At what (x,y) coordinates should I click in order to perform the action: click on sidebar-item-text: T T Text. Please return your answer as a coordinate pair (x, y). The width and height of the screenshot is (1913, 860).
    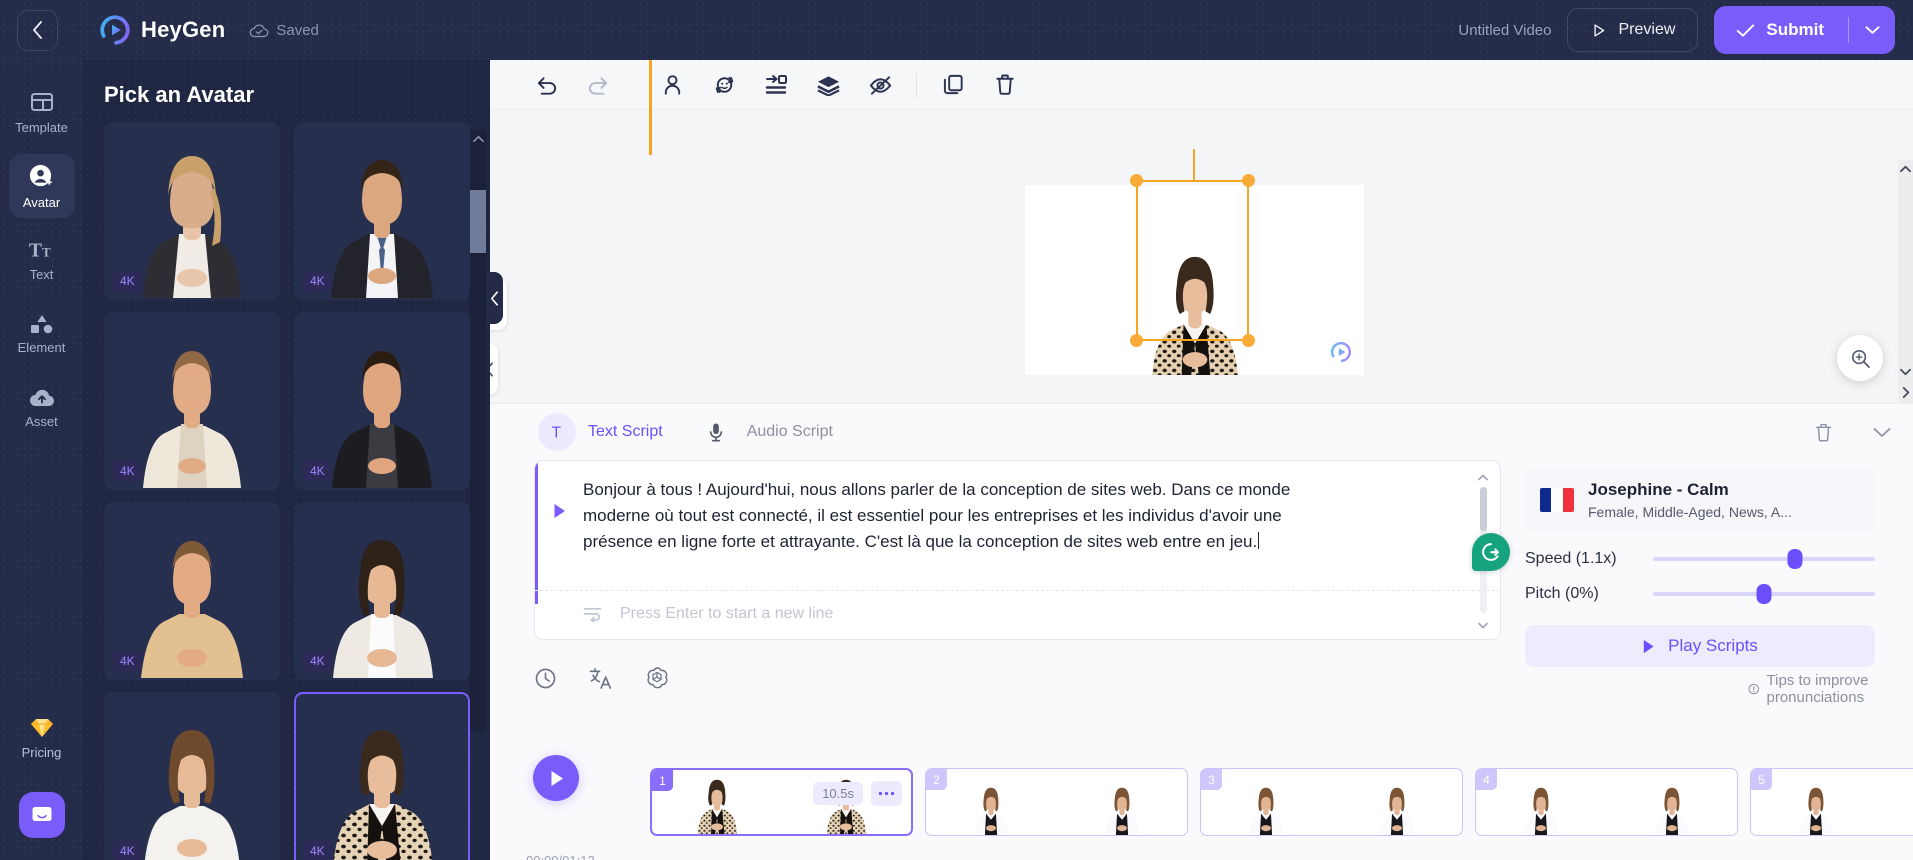
    Looking at the image, I should click on (42, 260).